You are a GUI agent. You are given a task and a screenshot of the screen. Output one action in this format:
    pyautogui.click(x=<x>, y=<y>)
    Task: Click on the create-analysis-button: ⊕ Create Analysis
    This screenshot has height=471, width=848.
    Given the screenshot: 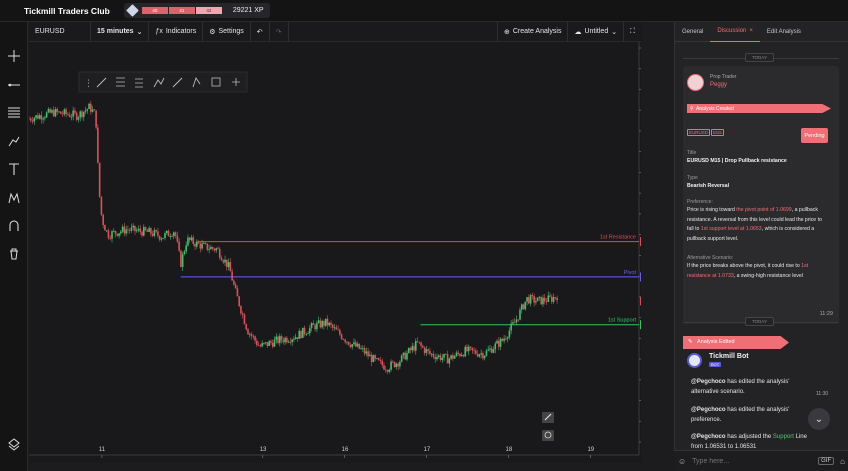 What is the action you would take?
    pyautogui.click(x=532, y=31)
    